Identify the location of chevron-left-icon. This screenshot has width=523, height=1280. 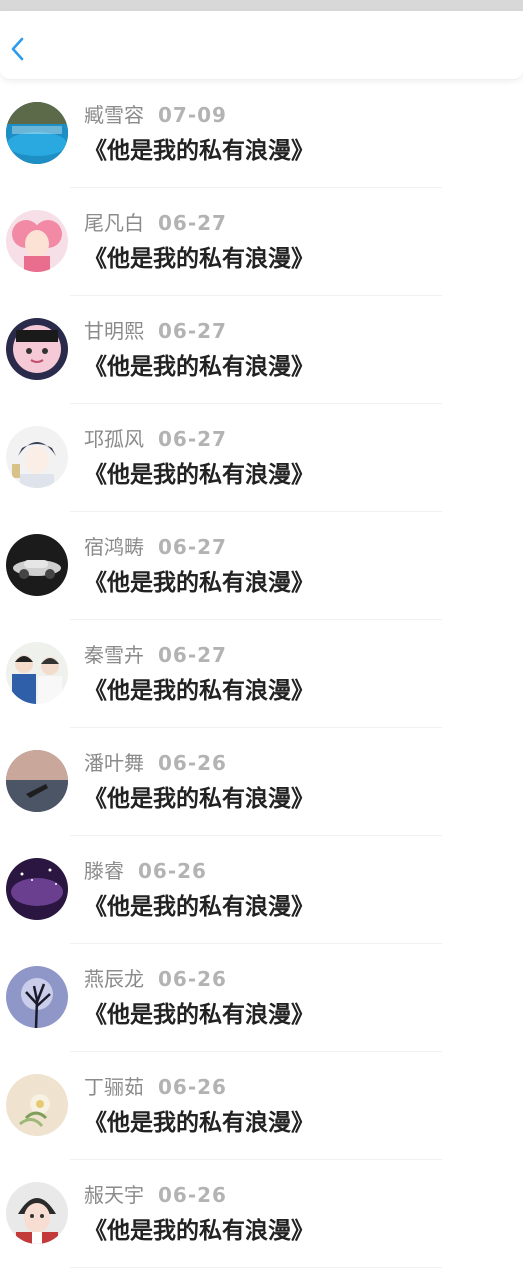
(17, 49).